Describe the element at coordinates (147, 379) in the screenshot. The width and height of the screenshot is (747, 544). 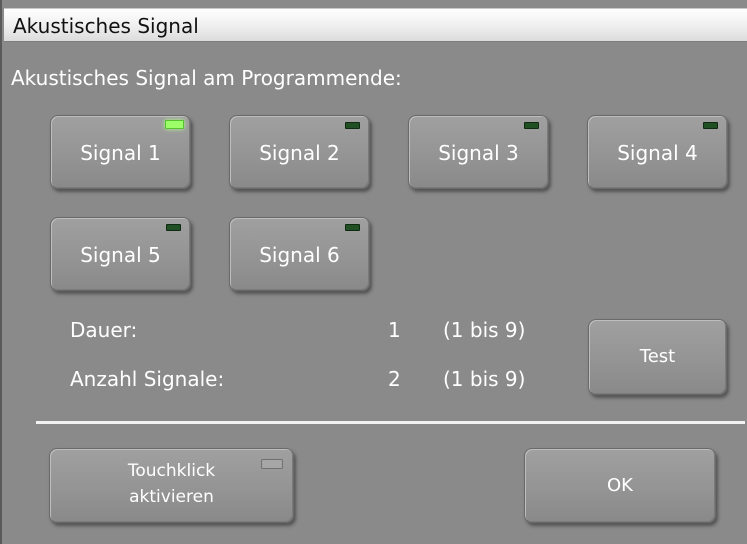
I see `signal-count-label: Anzahl Signale:` at that location.